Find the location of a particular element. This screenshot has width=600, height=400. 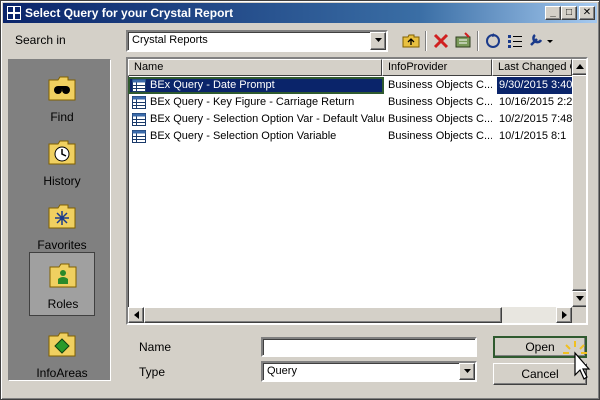

horizontal-scrollbar is located at coordinates (350, 315).